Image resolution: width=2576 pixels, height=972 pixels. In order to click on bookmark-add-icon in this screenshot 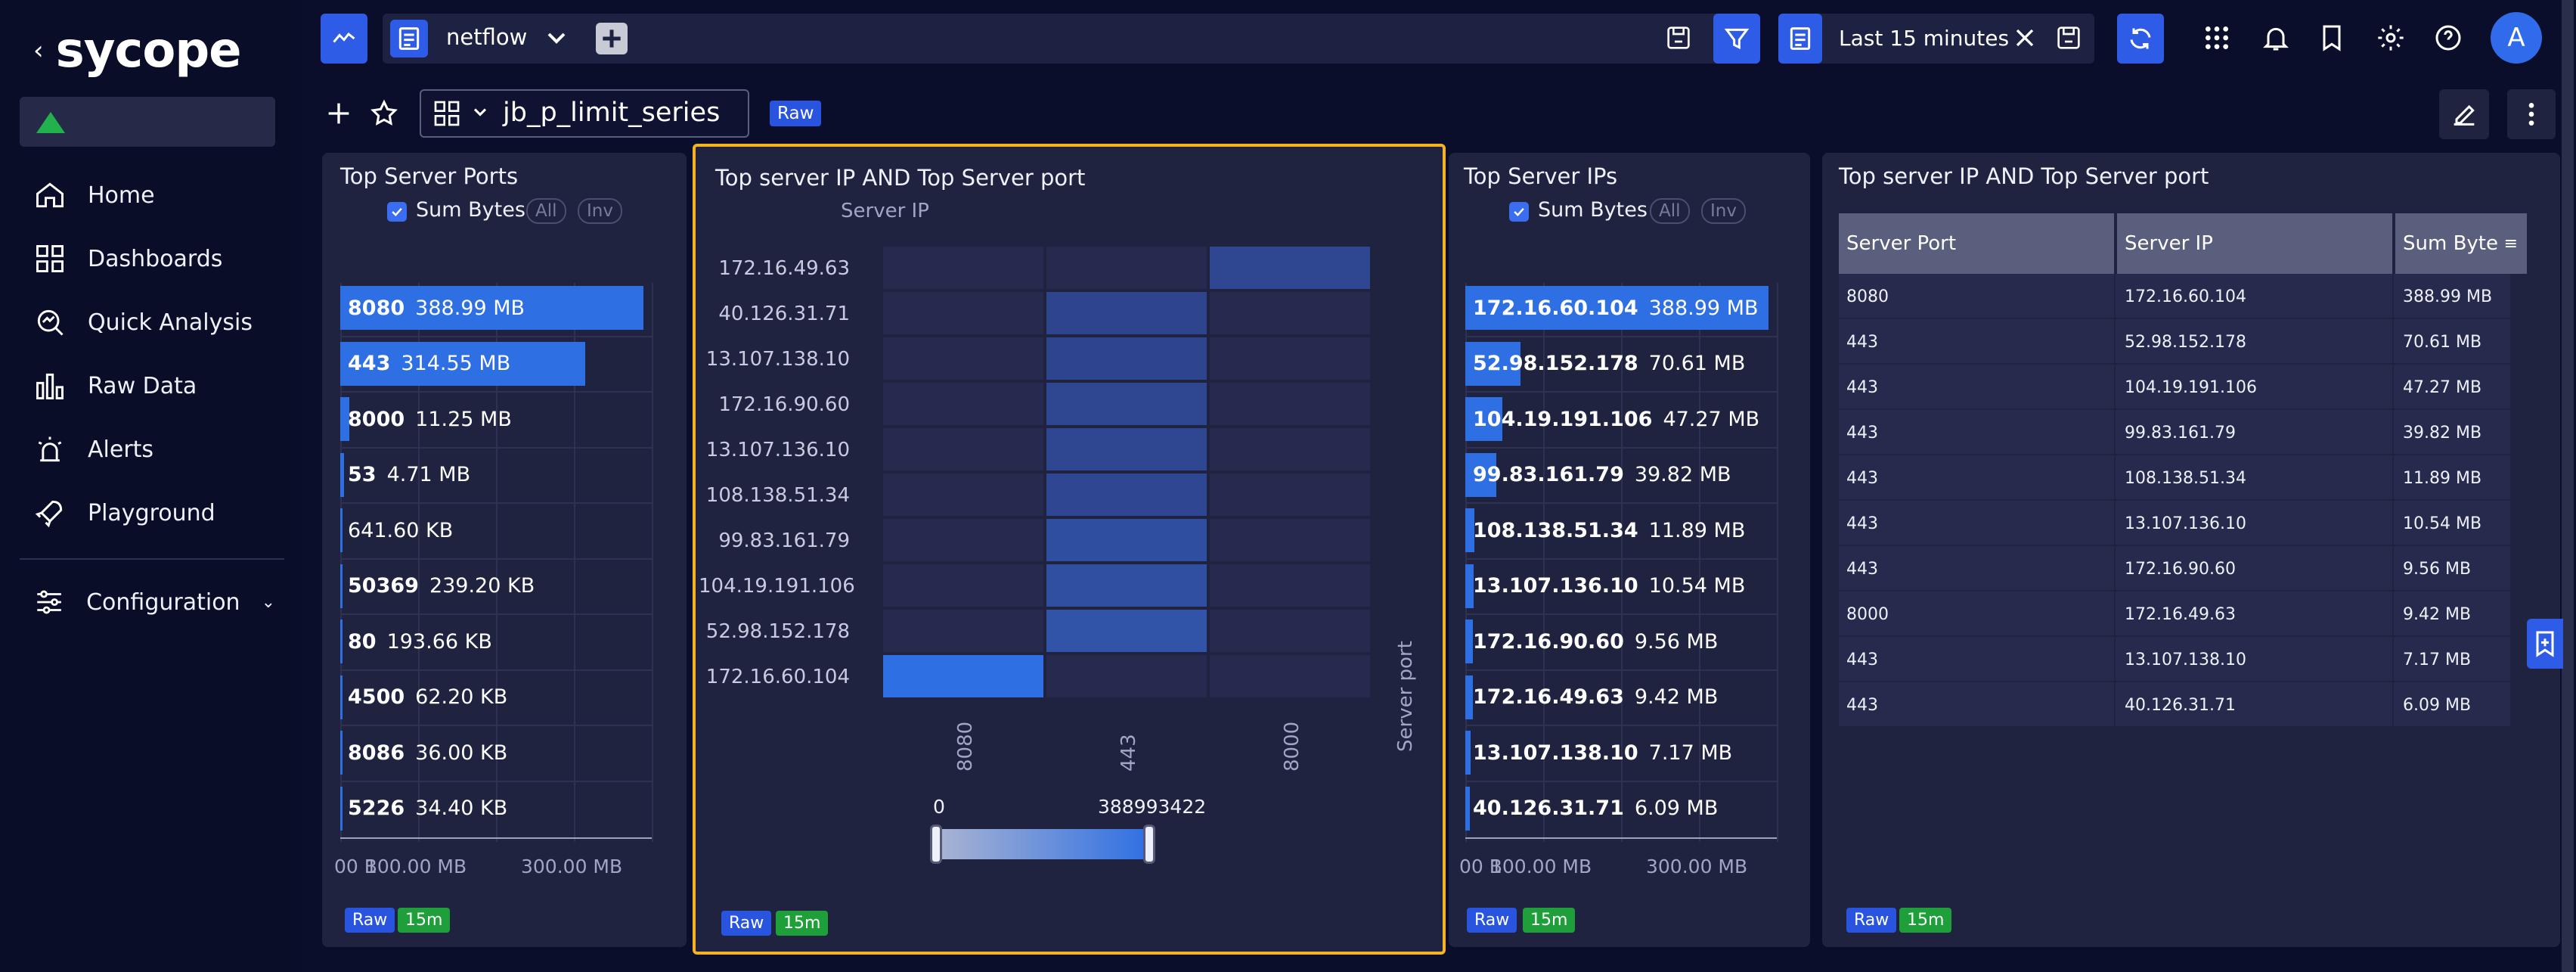, I will do `click(2545, 644)`.